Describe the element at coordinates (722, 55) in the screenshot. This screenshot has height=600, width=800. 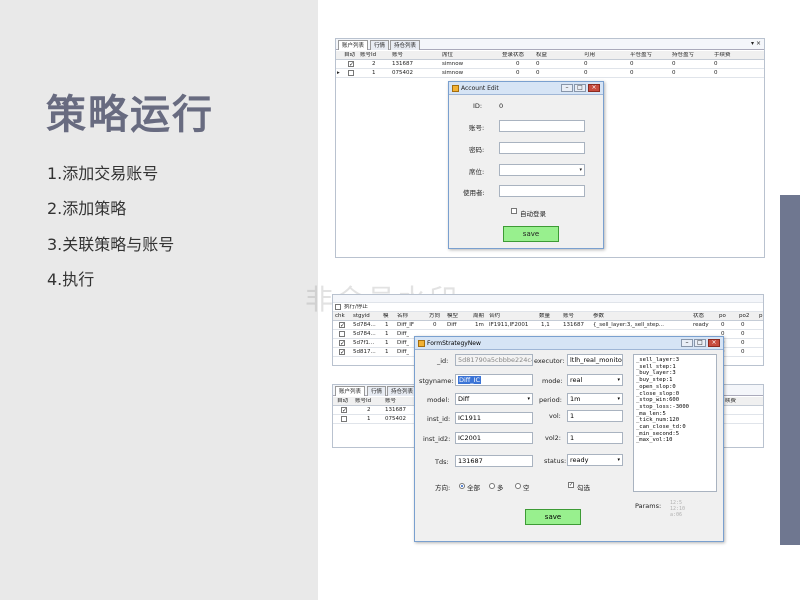
I see `col-fee: 手续费` at that location.